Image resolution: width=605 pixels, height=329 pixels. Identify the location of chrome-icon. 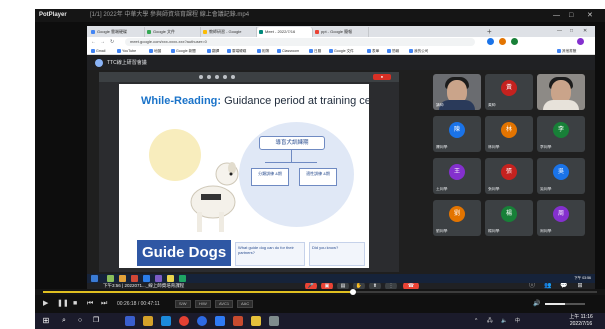
(184, 321).